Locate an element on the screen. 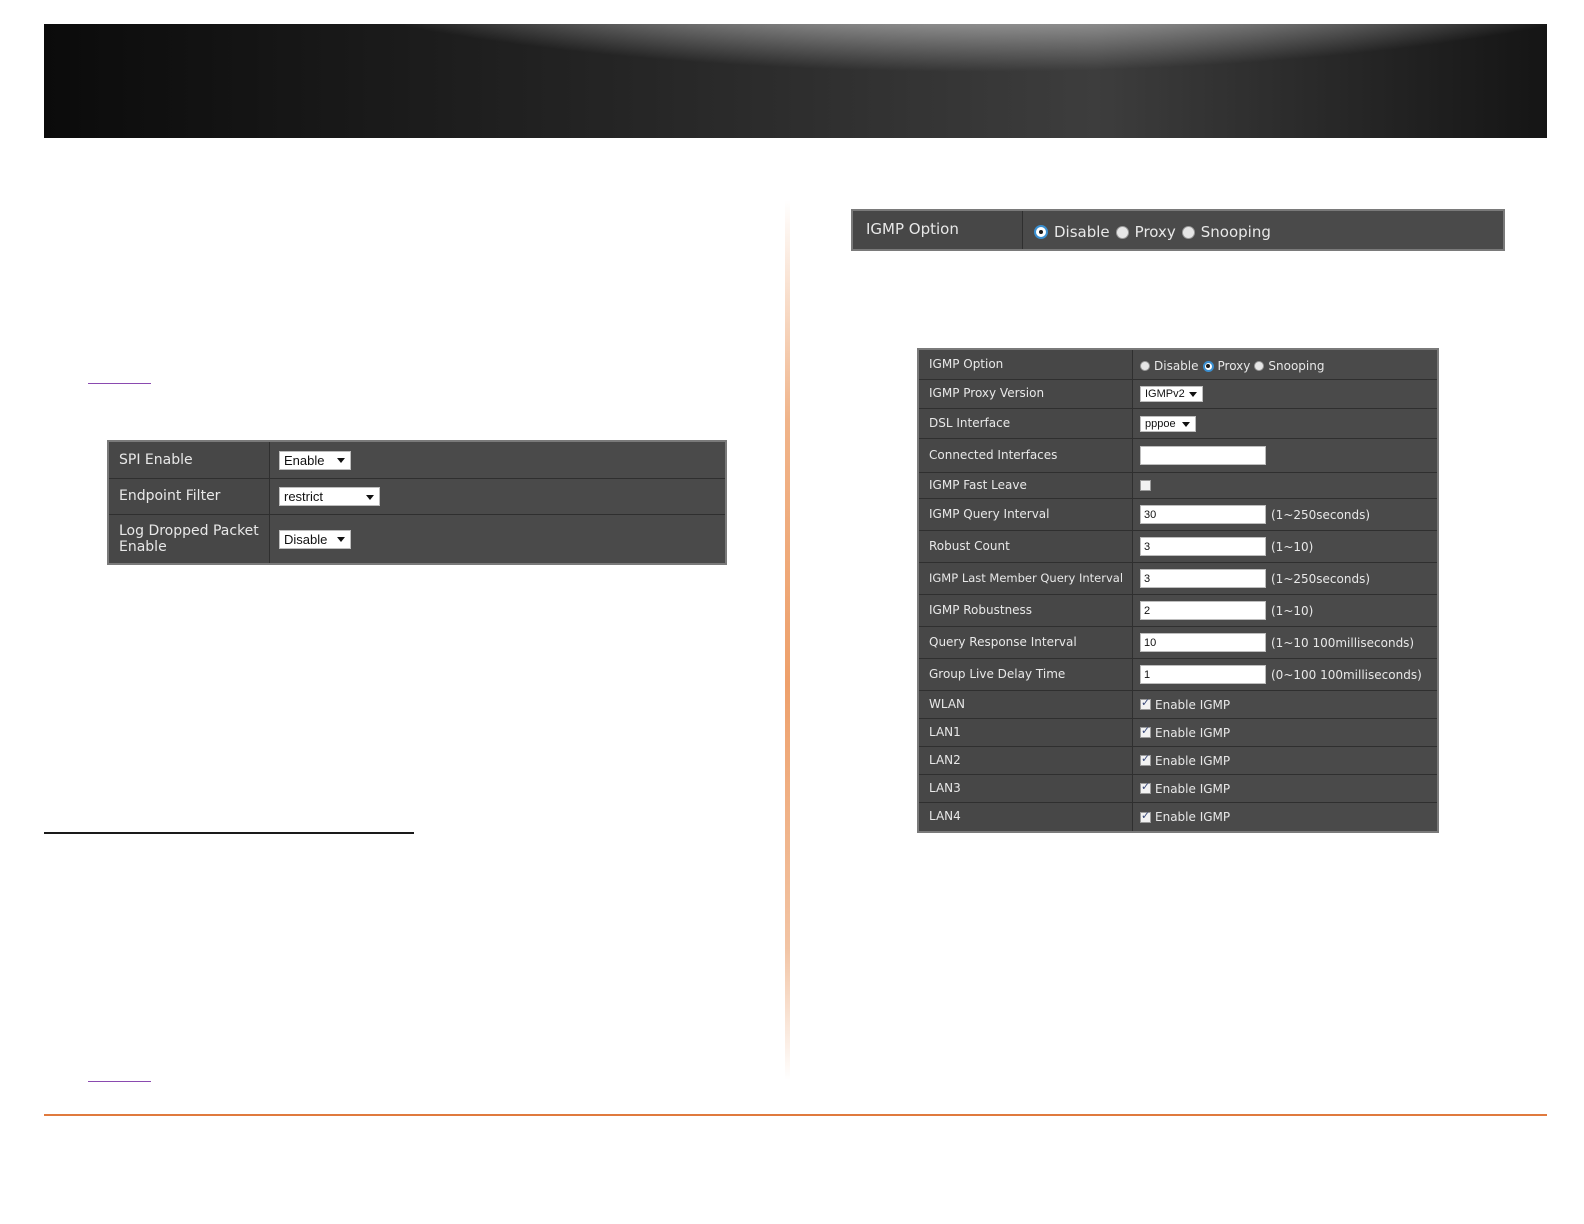 The image size is (1584, 1224). endpoint-filter-select: restrict is located at coordinates (329, 496).